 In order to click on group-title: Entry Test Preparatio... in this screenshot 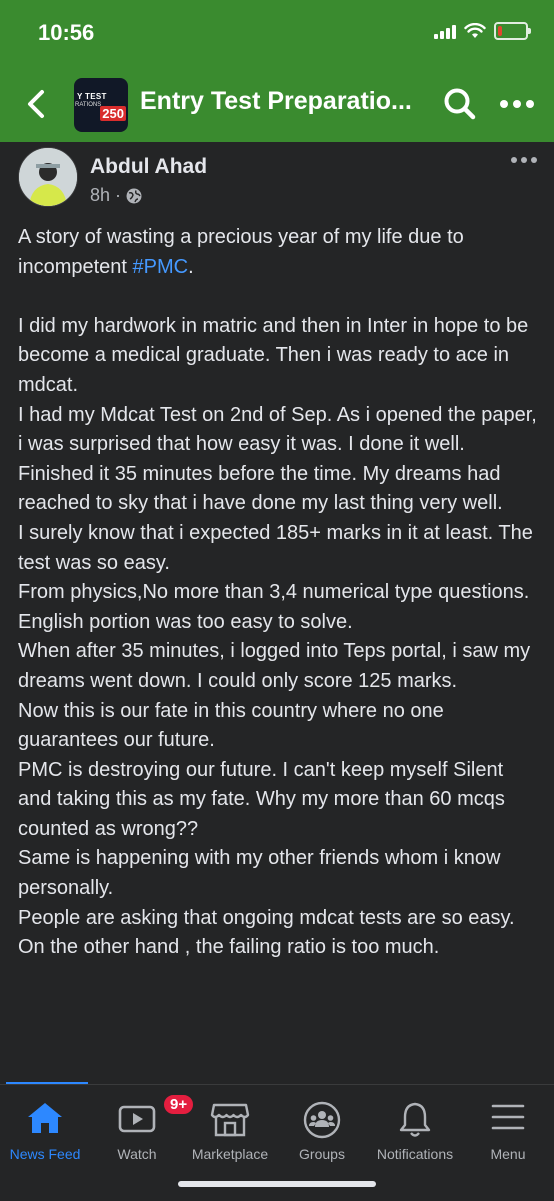, I will do `click(276, 101)`.